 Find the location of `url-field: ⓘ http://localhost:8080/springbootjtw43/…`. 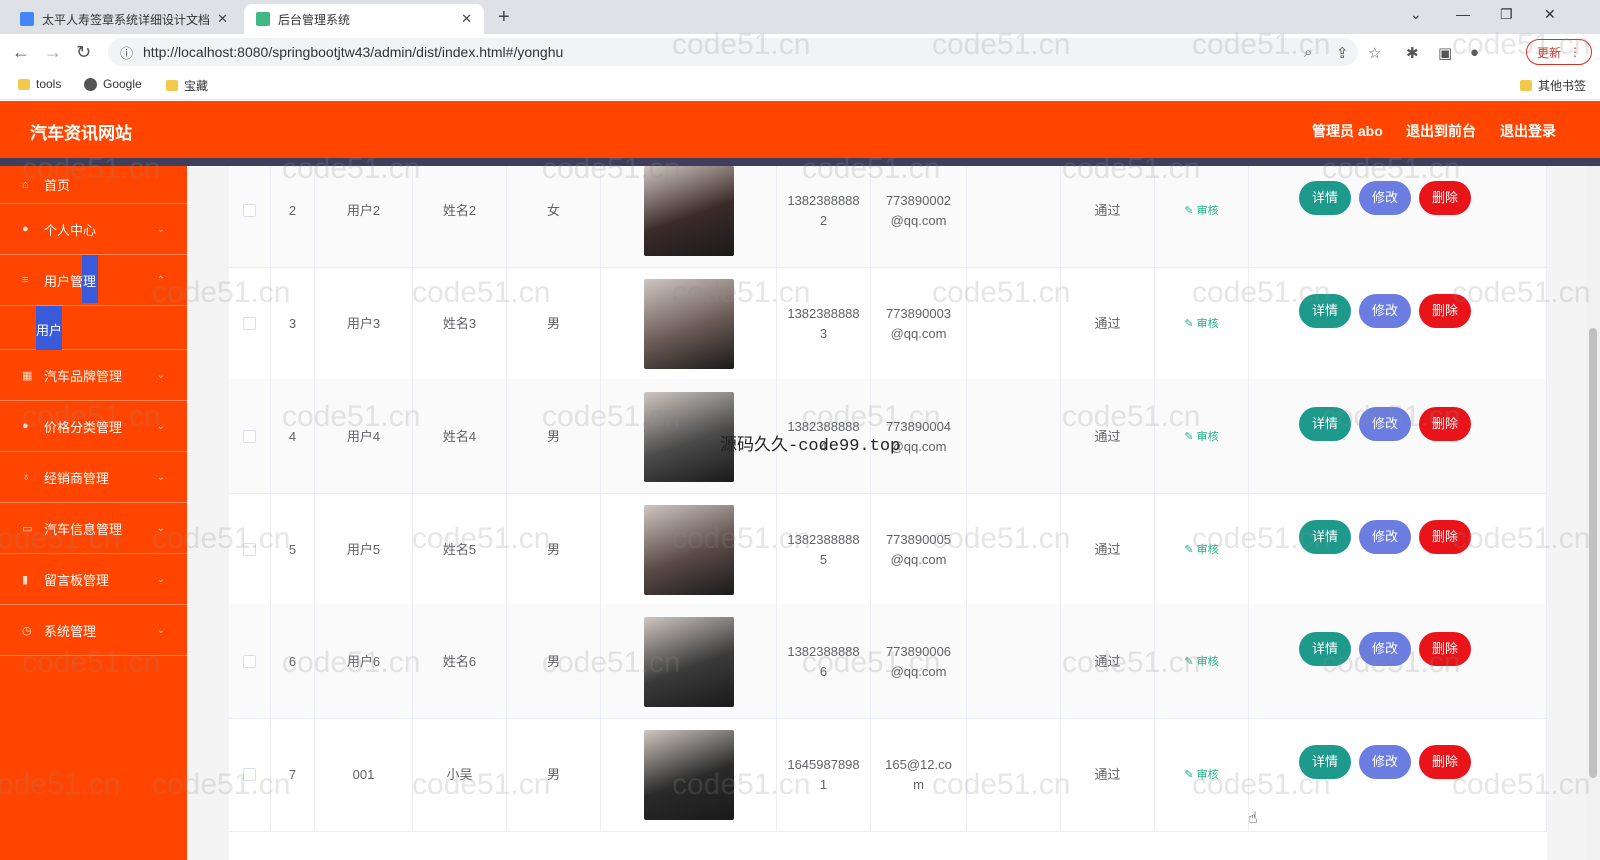

url-field: ⓘ http://localhost:8080/springbootjtw43/… is located at coordinates (733, 52).